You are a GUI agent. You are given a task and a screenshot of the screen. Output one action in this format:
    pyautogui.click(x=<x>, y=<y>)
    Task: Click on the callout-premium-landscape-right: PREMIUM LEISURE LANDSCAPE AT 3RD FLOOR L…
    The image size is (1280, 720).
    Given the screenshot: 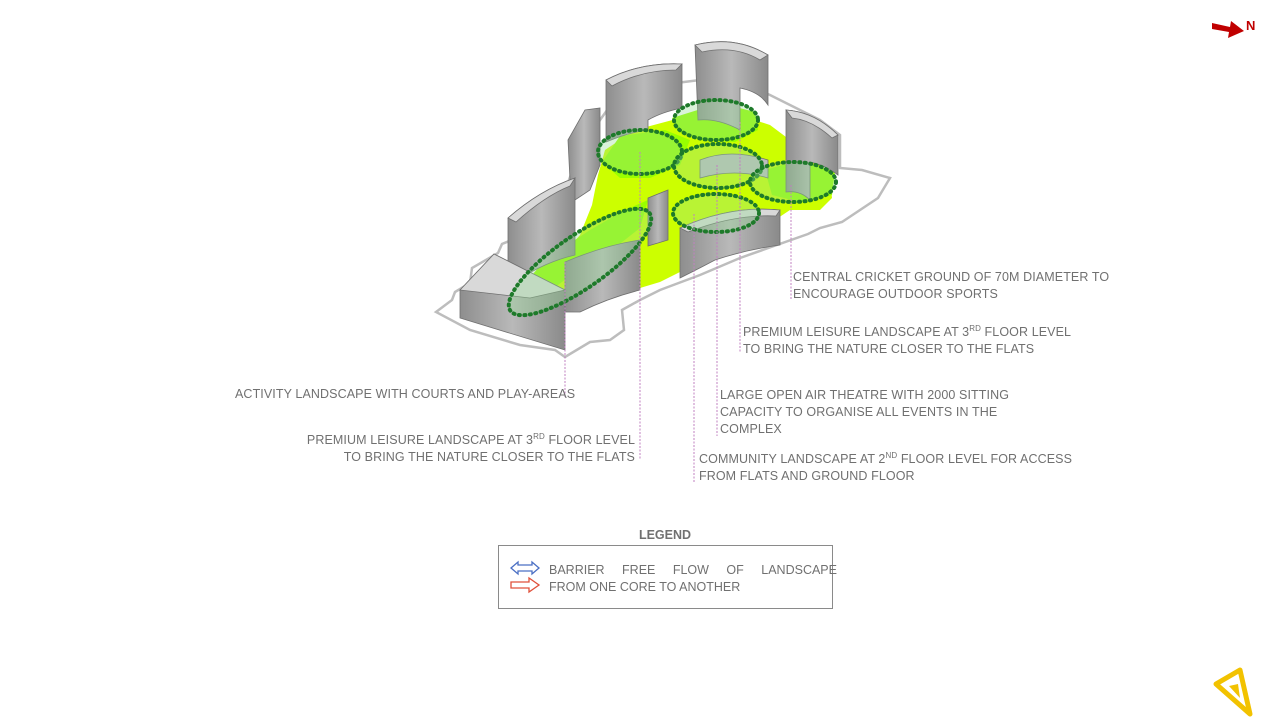 What is the action you would take?
    pyautogui.click(x=907, y=340)
    